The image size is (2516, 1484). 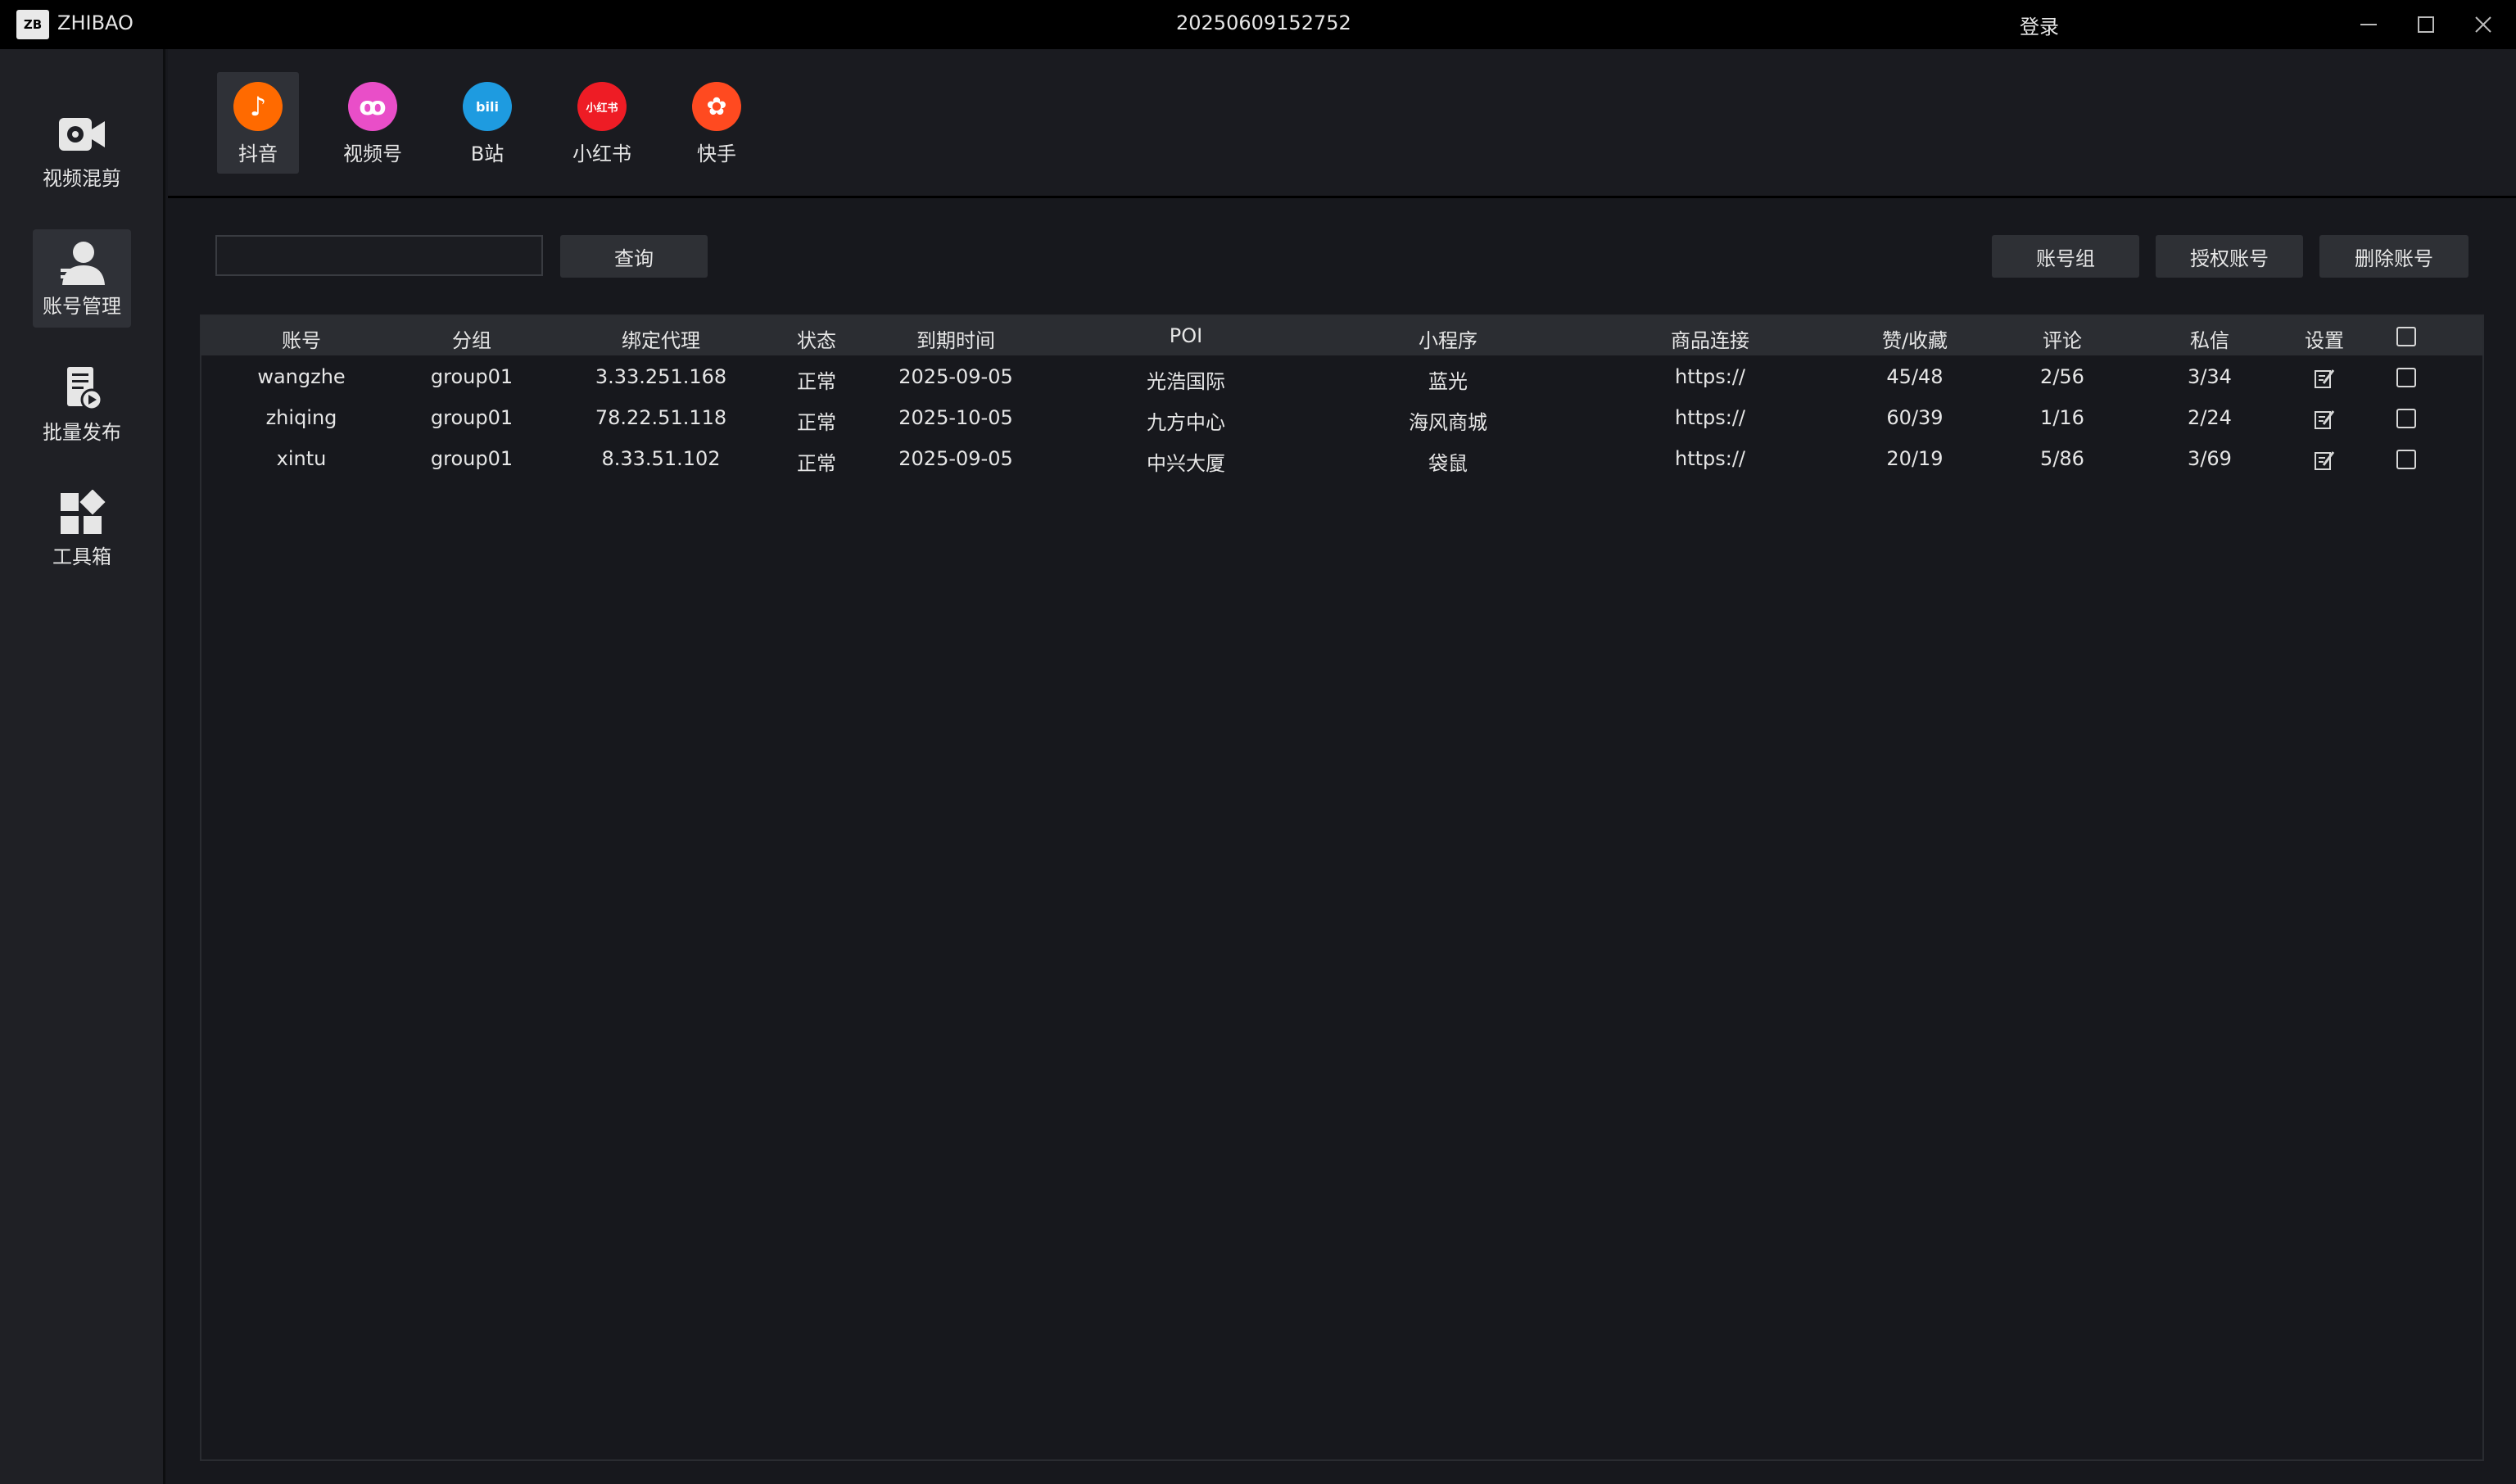 I want to click on platform-tab-xiaohongshu: 小红书 小红书, so click(x=602, y=123).